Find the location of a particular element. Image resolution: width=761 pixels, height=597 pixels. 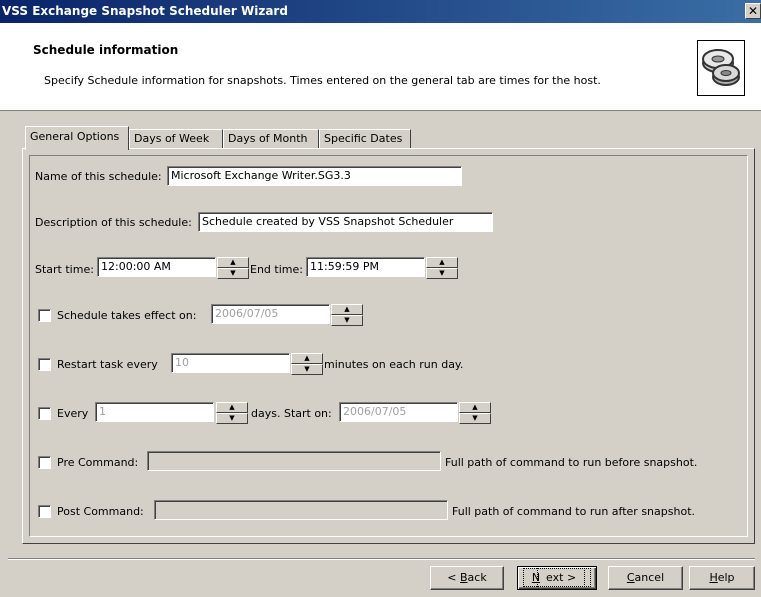

every-days-checkbox is located at coordinates (44, 413).